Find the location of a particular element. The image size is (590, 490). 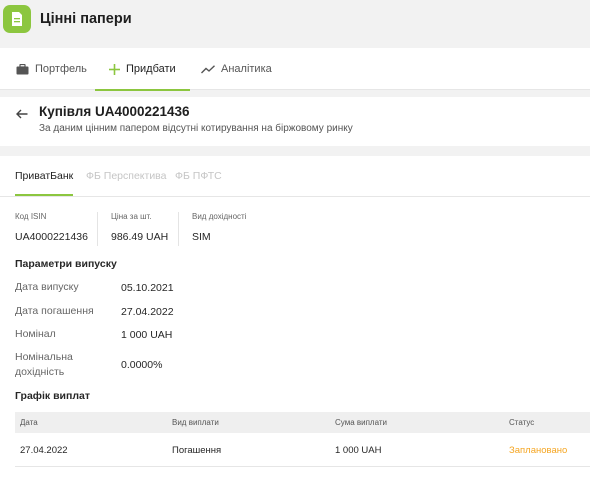

app-title: Цінні папери is located at coordinates (86, 19).